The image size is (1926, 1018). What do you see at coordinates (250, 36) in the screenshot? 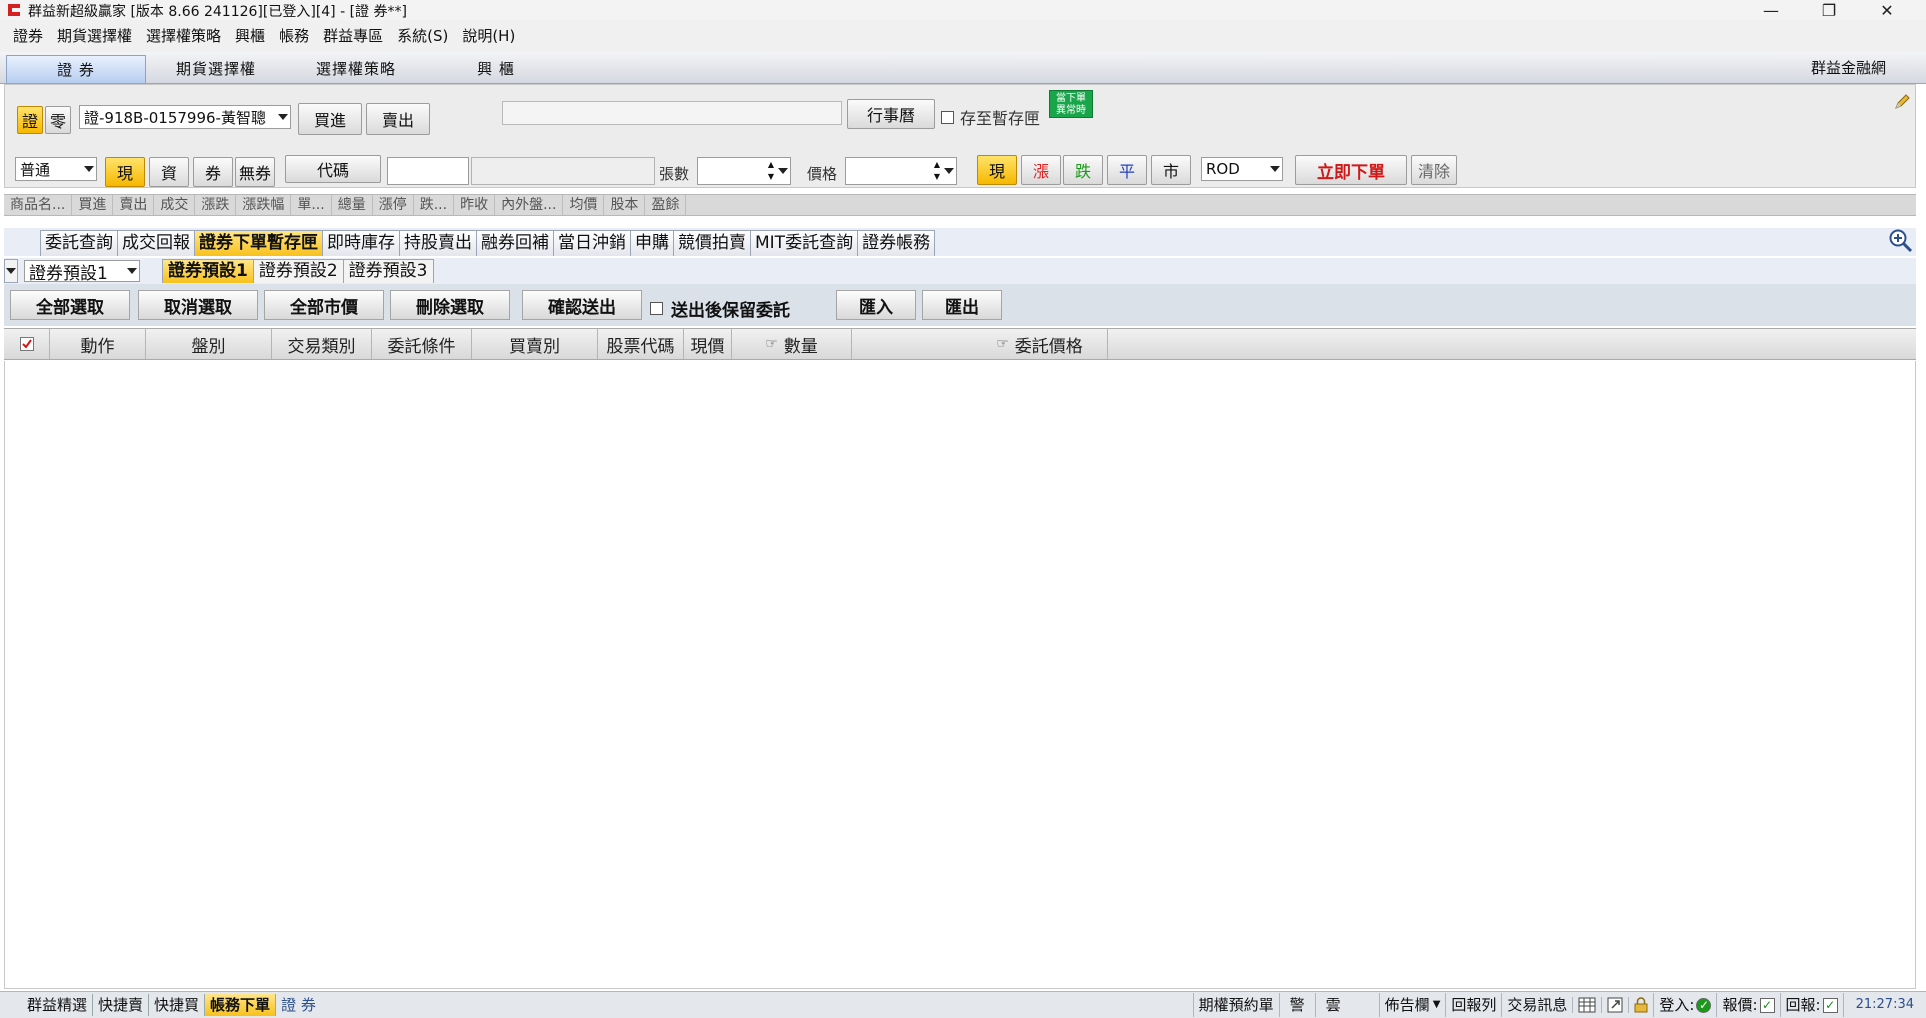
I see `menu-emerging: 興櫃` at bounding box center [250, 36].